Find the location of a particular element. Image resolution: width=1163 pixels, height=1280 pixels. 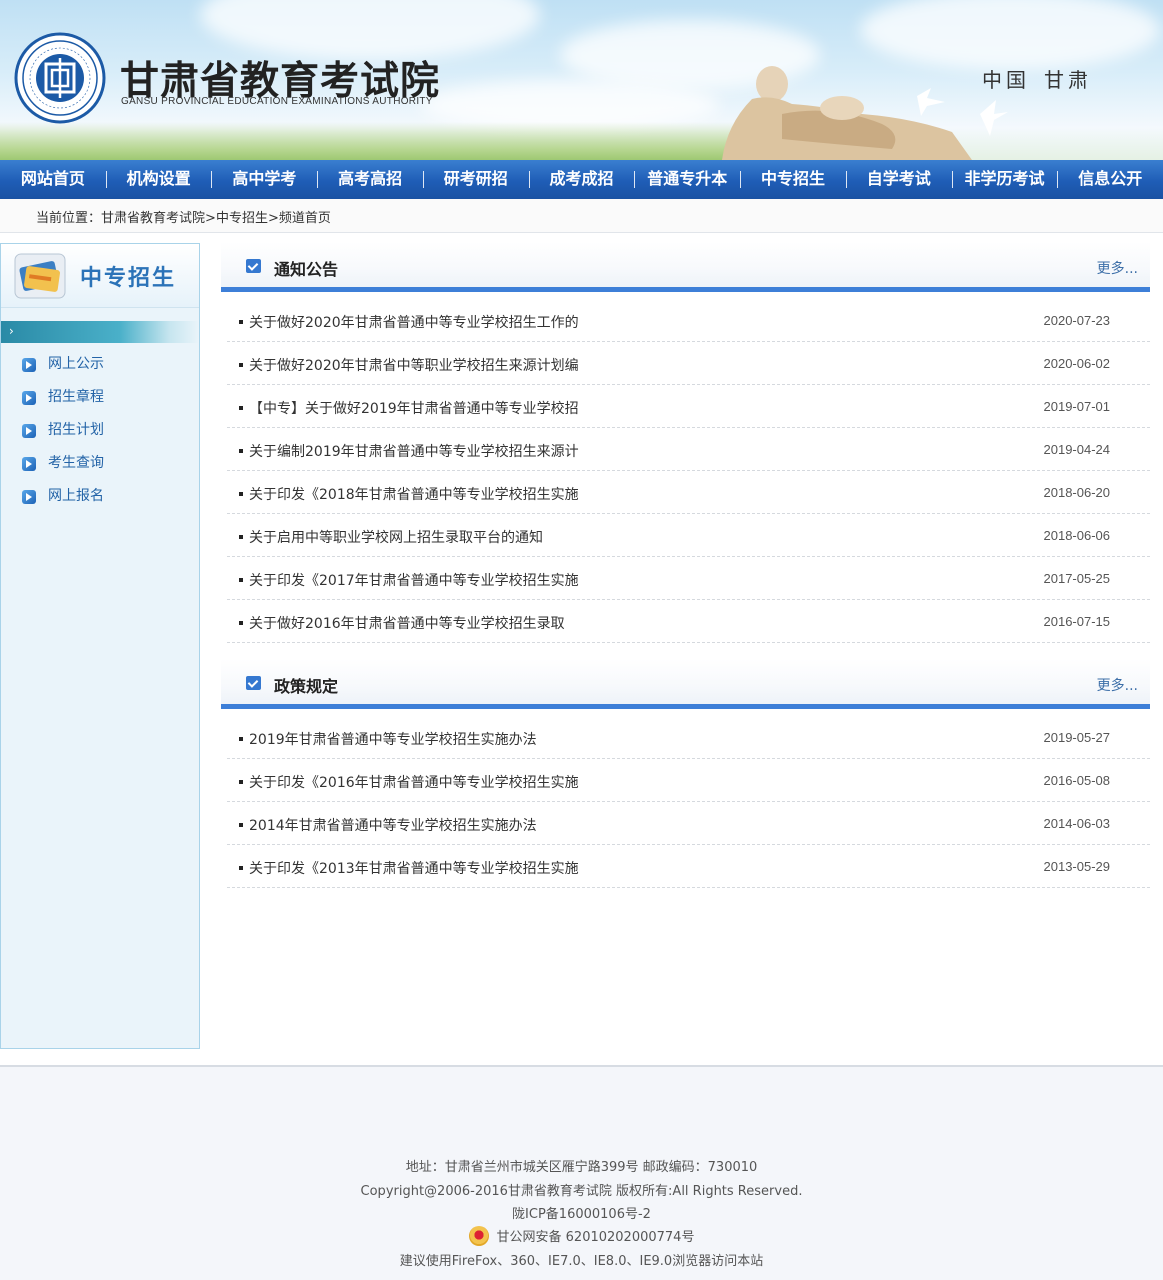

police-record-link: 甘公网安备 62010202000774号 is located at coordinates (596, 1237).